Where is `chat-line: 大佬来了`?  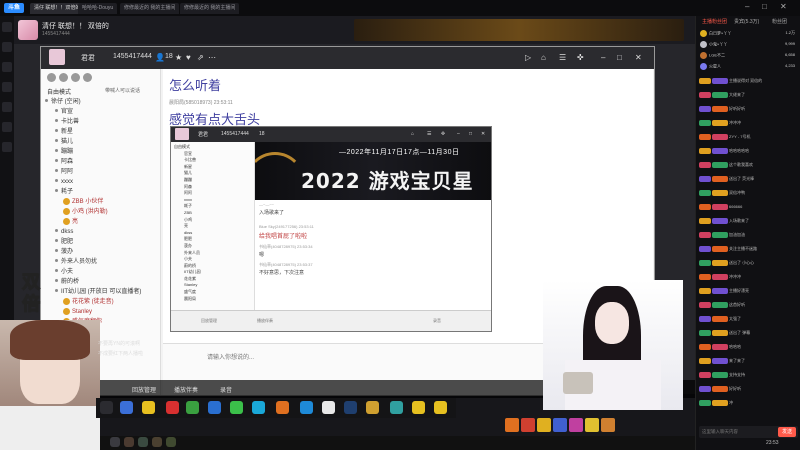
chat-line: 大佬来了 is located at coordinates (748, 97).